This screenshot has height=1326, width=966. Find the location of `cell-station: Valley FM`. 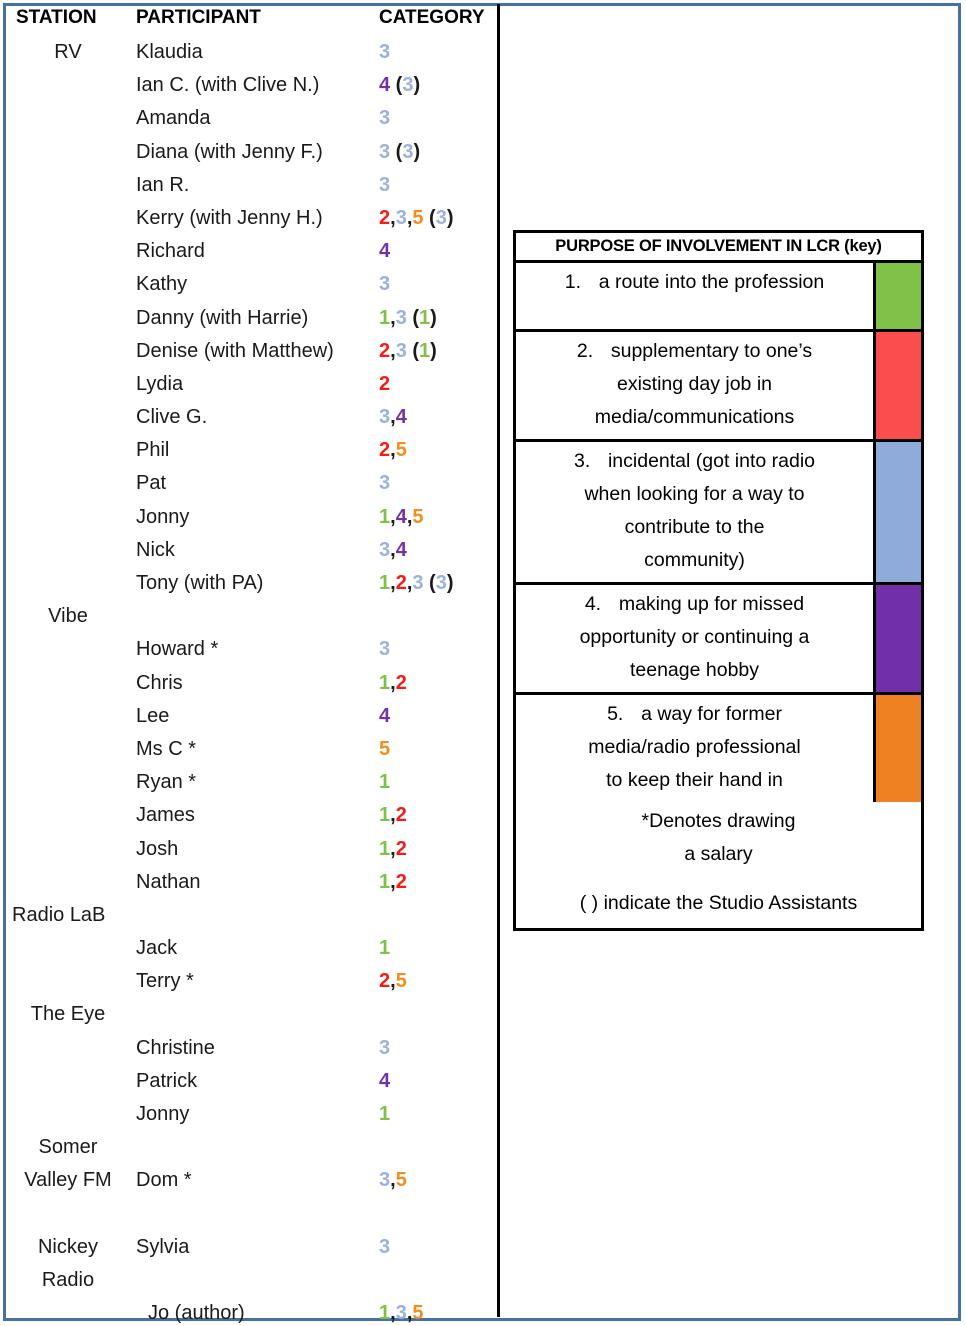

cell-station: Valley FM is located at coordinates (68, 1180).